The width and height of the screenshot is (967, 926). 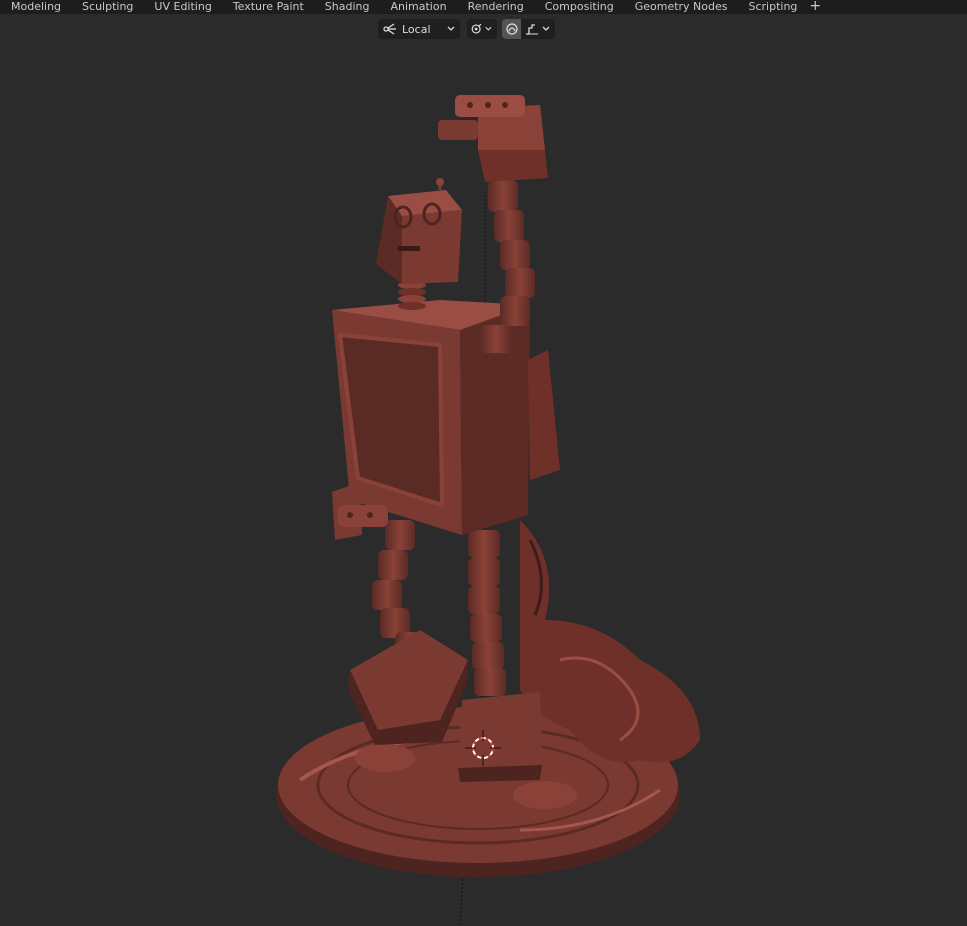 I want to click on tab-sculpting: Sculpting, so click(x=107, y=6).